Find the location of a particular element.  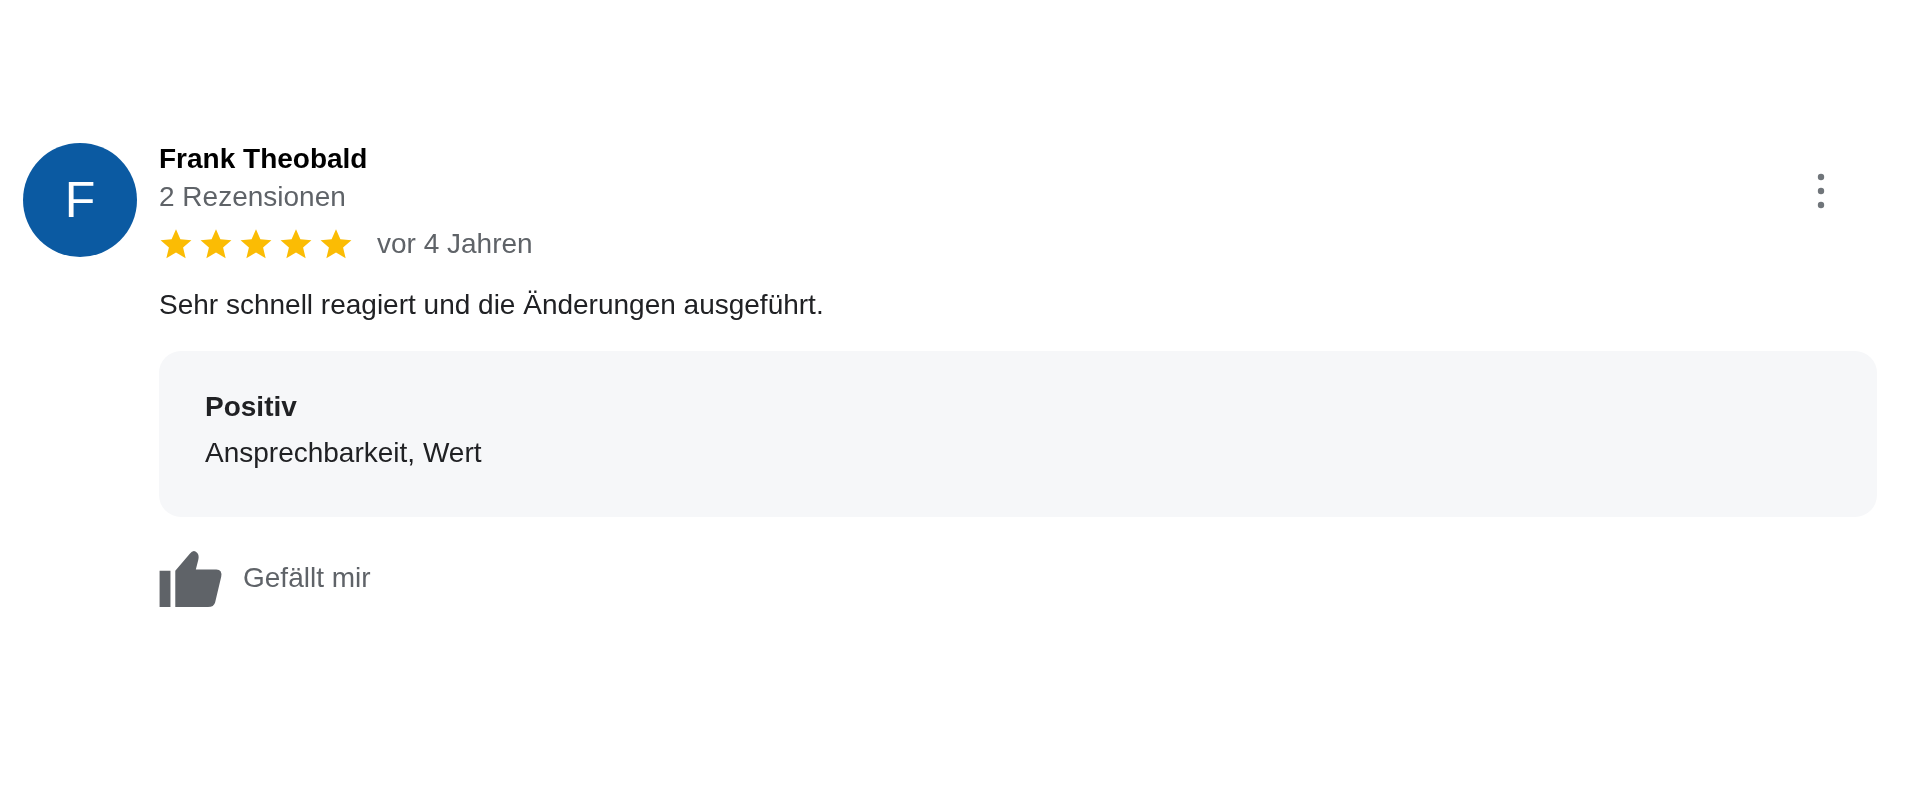

highlight-items: Ansprechbarkeit, Wert is located at coordinates (344, 453).